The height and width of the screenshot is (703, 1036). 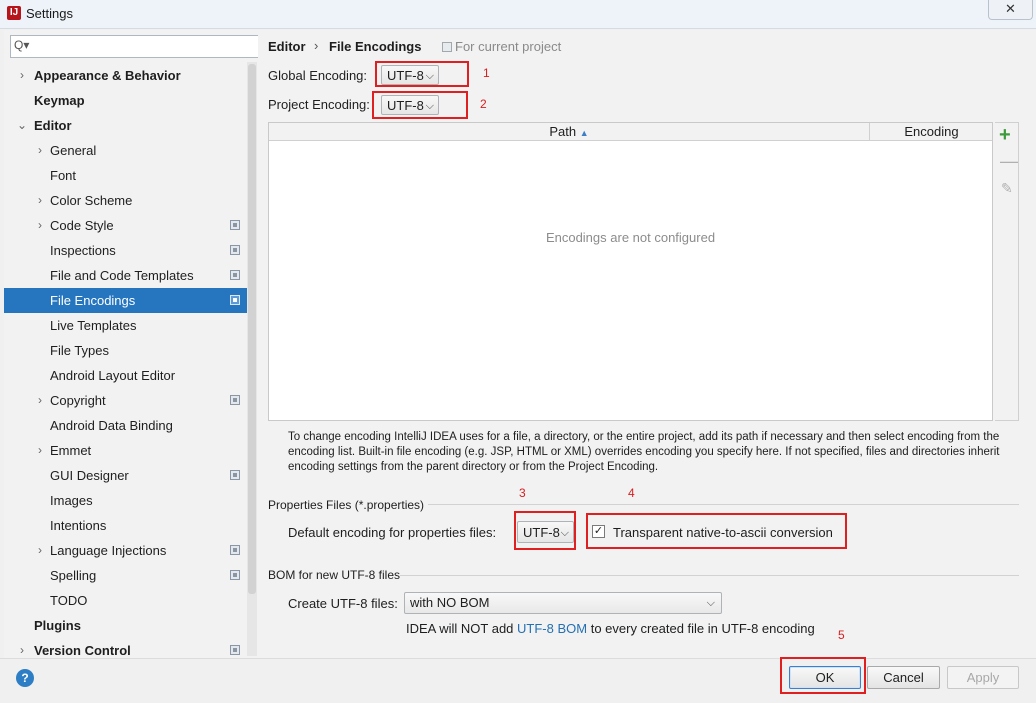 What do you see at coordinates (71, 450) in the screenshot?
I see `tree-item-label: Emmet` at bounding box center [71, 450].